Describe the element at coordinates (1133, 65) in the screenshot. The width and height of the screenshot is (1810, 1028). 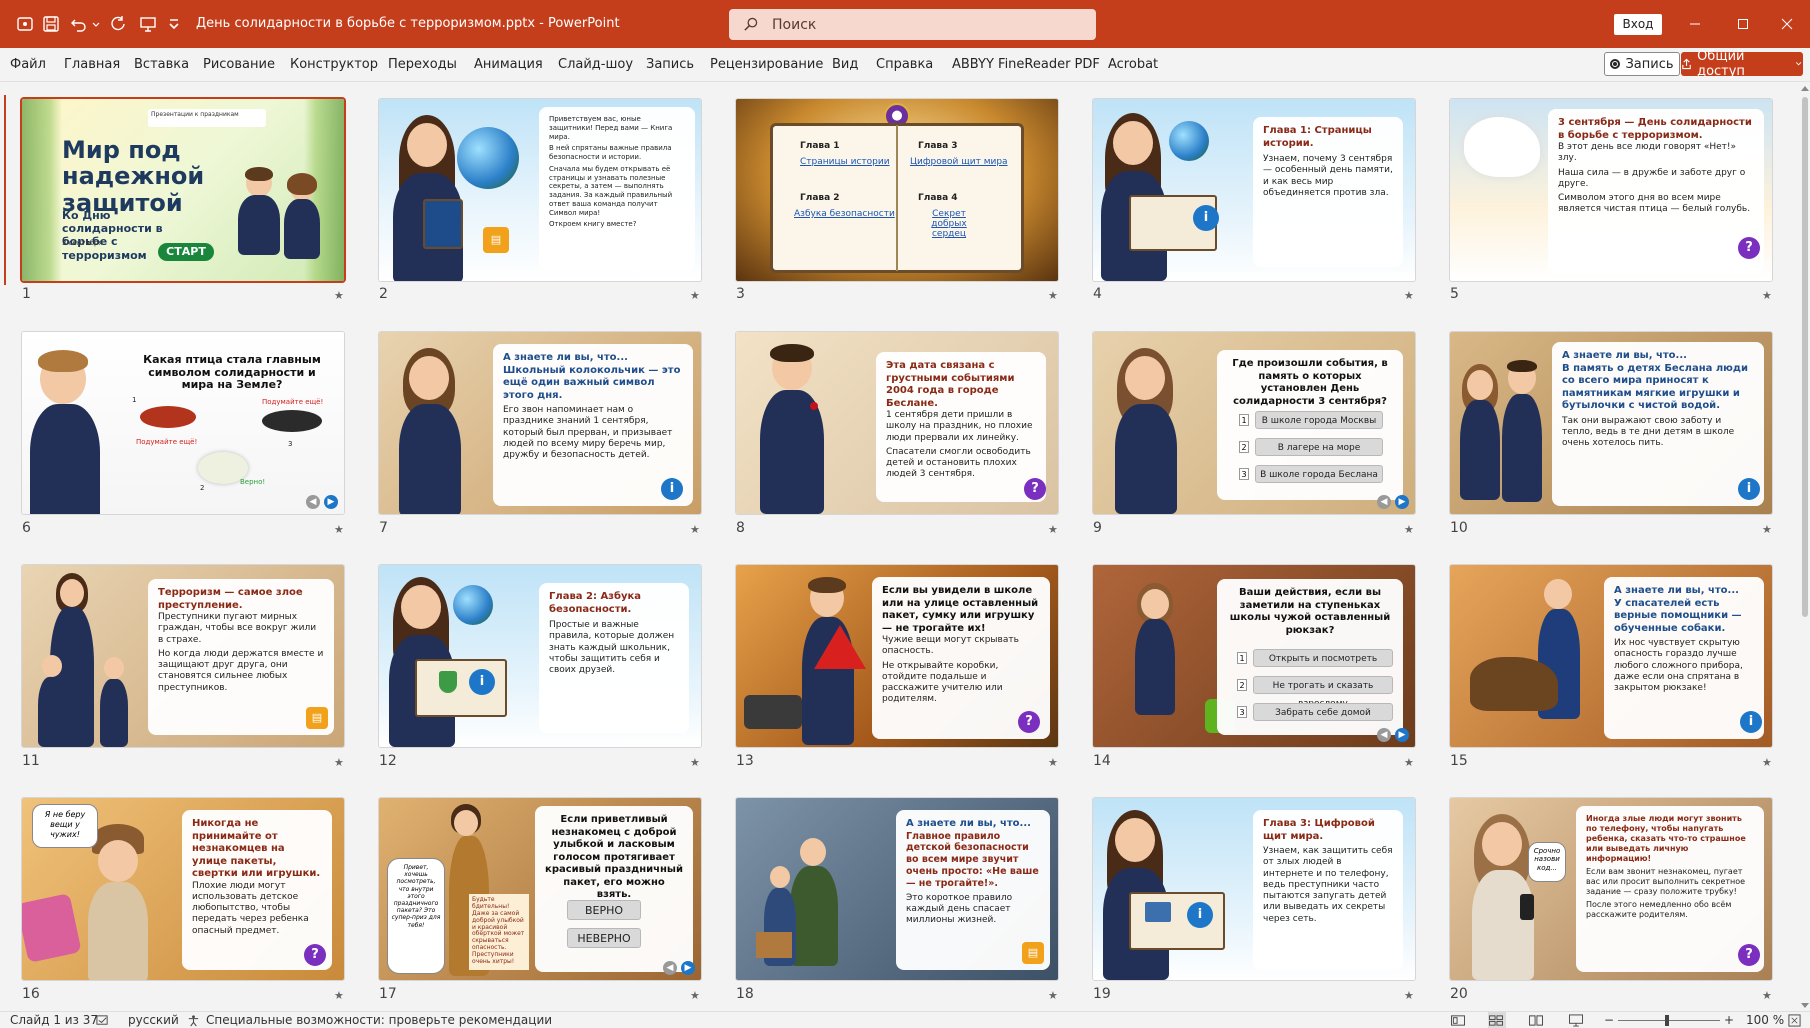
I see `tab-acrobat: Acrobat` at that location.